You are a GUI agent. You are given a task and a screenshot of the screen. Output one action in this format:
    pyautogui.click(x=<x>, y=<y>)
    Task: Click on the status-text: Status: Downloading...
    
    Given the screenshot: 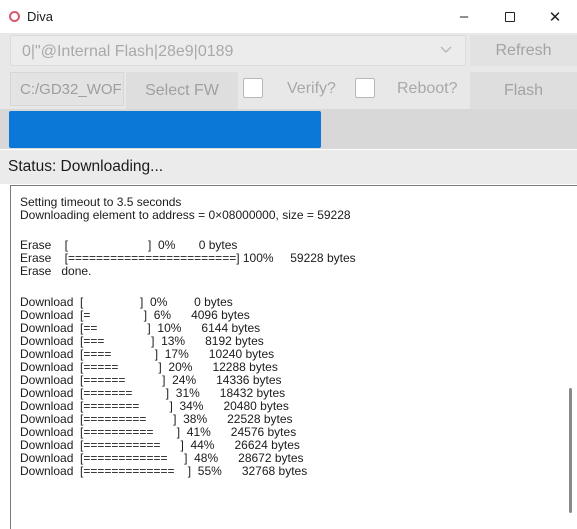 What is the action you would take?
    pyautogui.click(x=86, y=166)
    